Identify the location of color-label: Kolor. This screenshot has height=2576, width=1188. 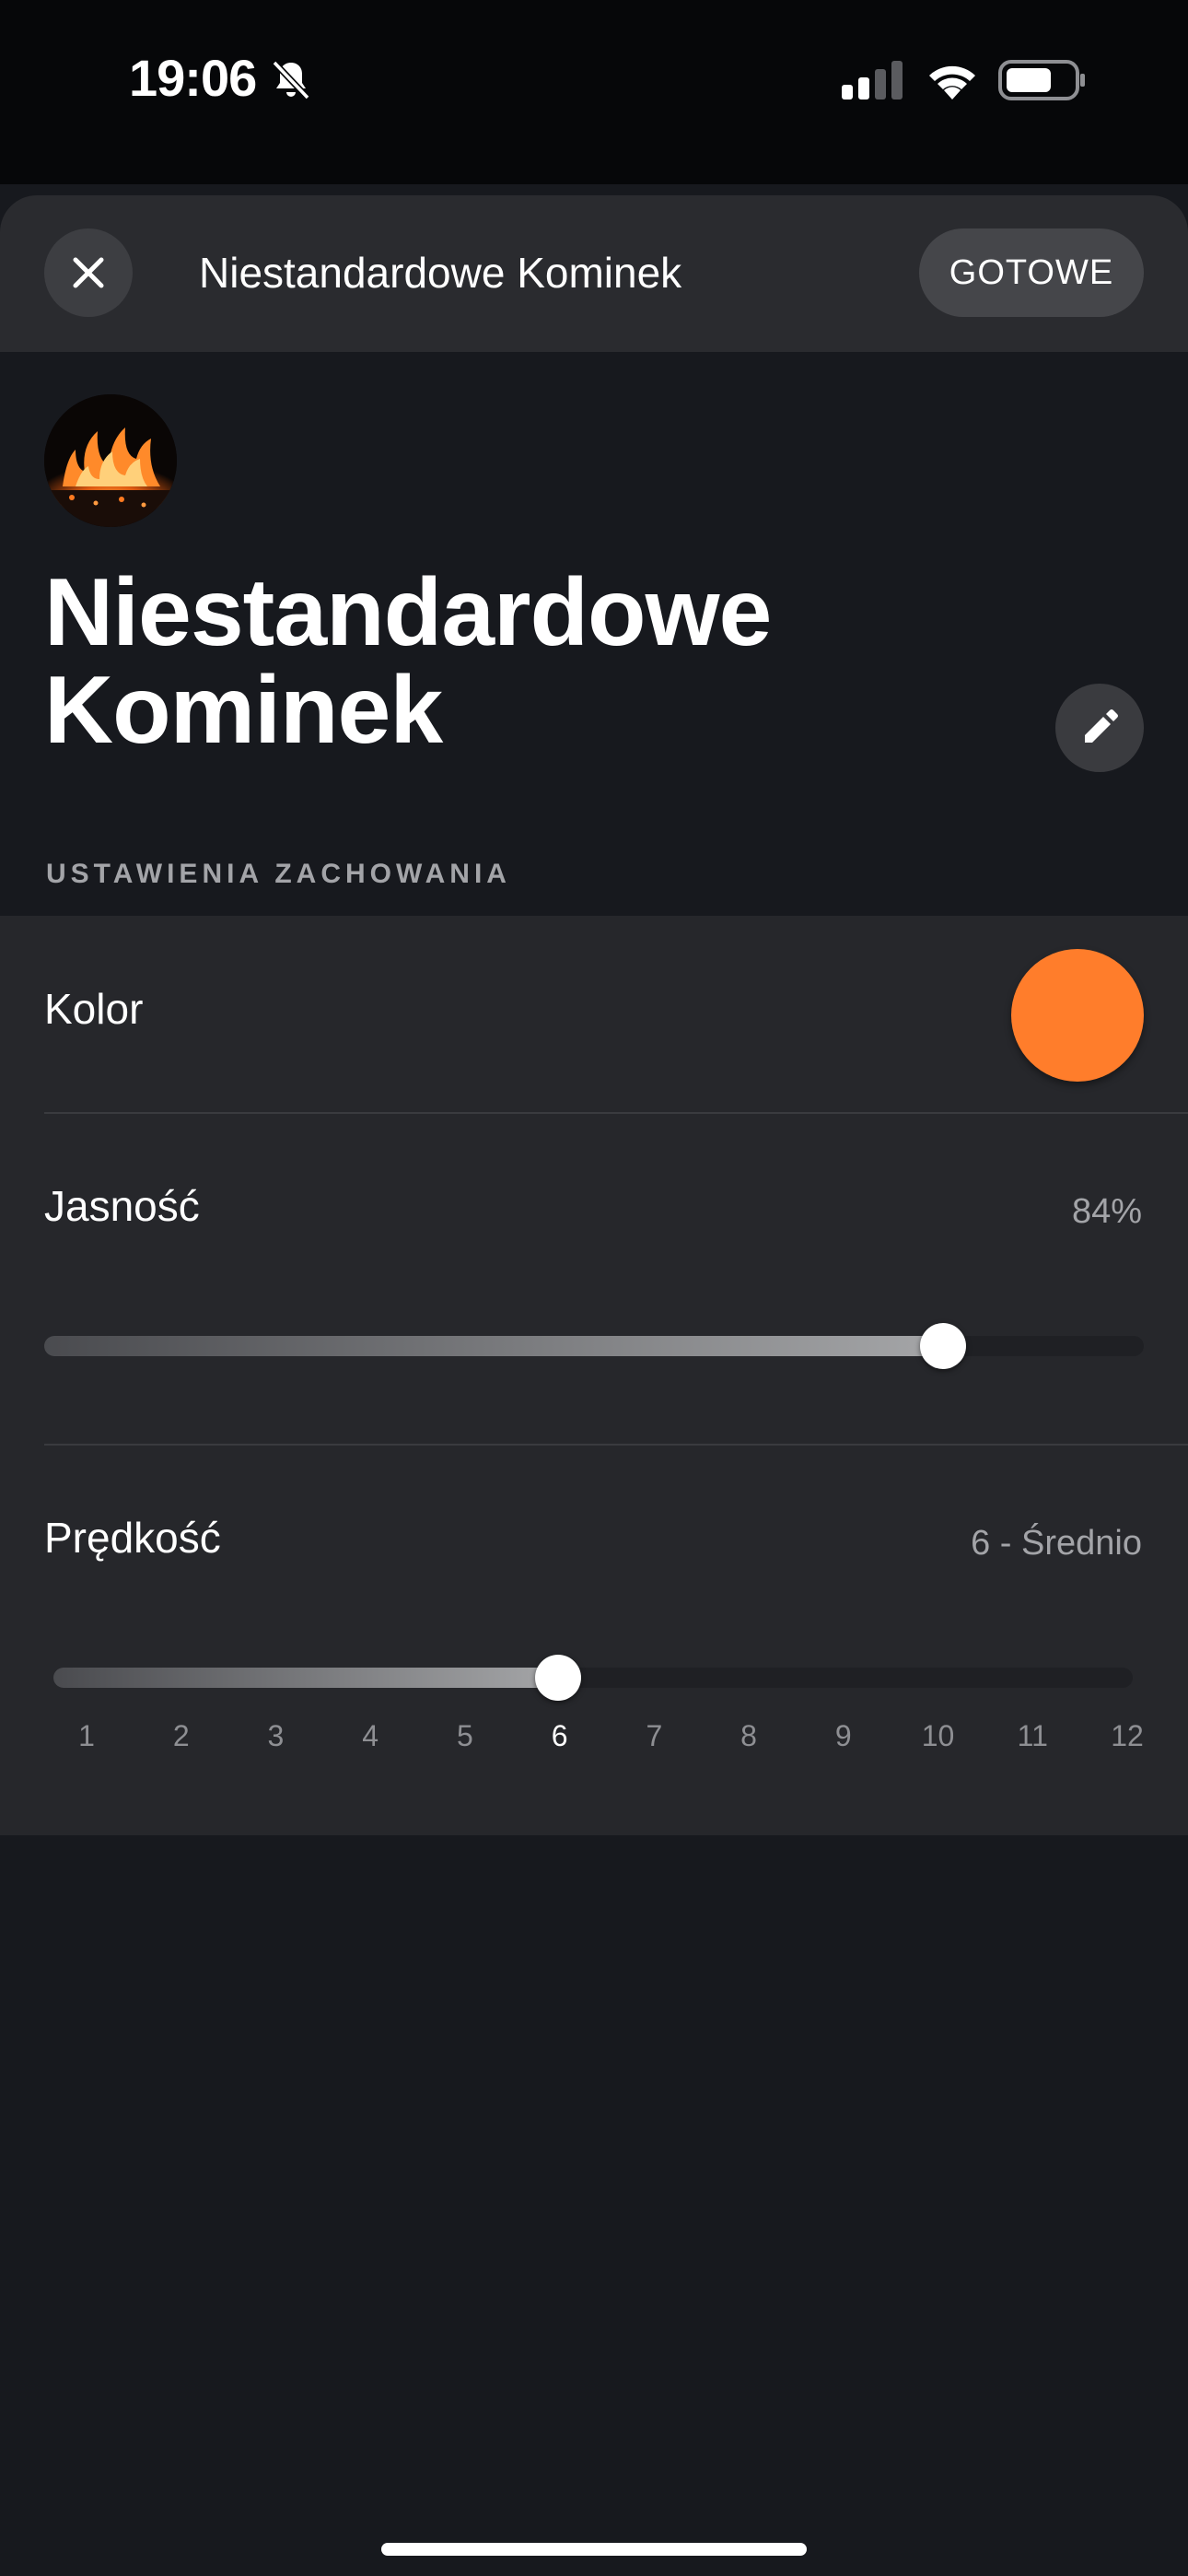
(94, 1009).